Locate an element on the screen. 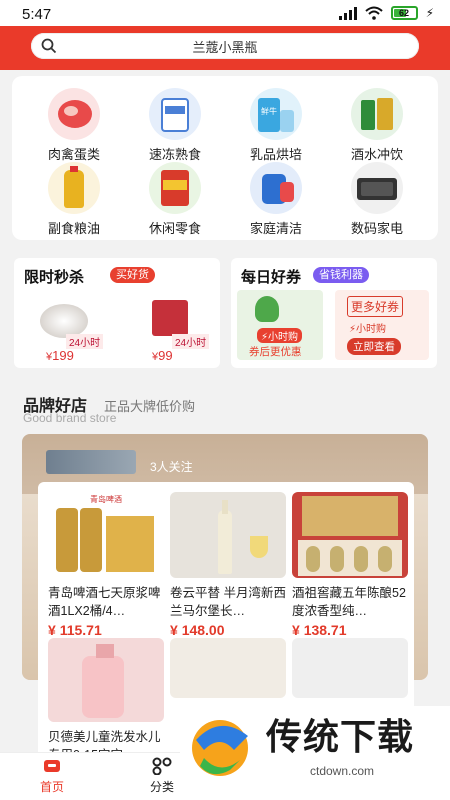 This screenshot has height=800, width=450. liquor-image is located at coordinates (350, 535).